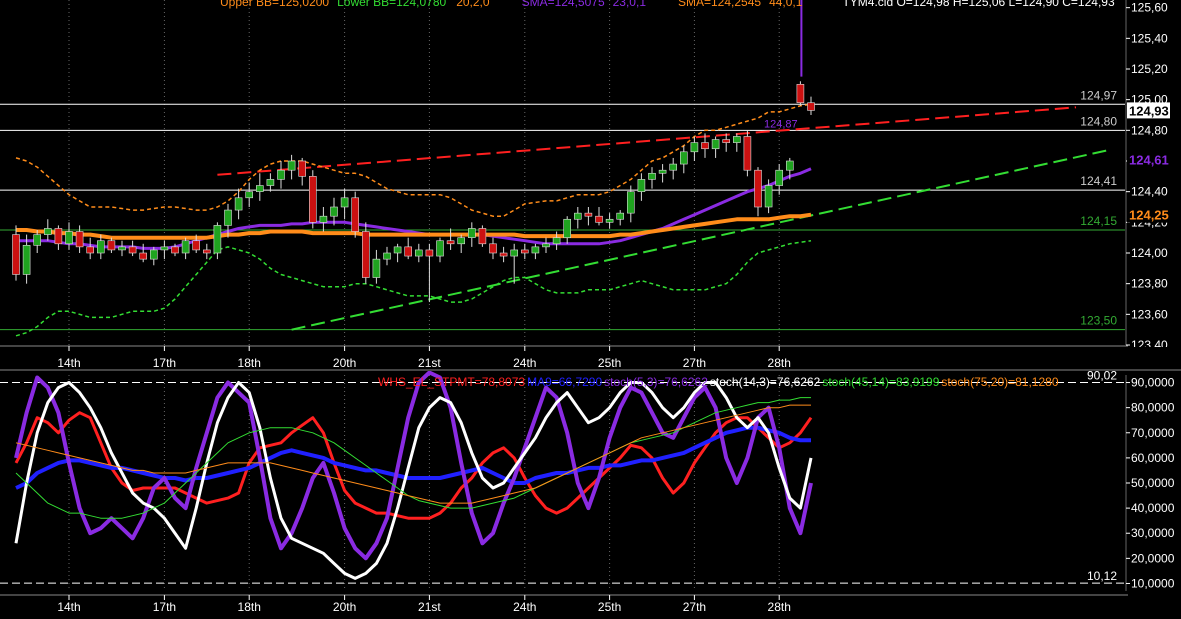 This screenshot has width=1181, height=619. I want to click on oscillator-tick-label: 30,0000, so click(1153, 533).